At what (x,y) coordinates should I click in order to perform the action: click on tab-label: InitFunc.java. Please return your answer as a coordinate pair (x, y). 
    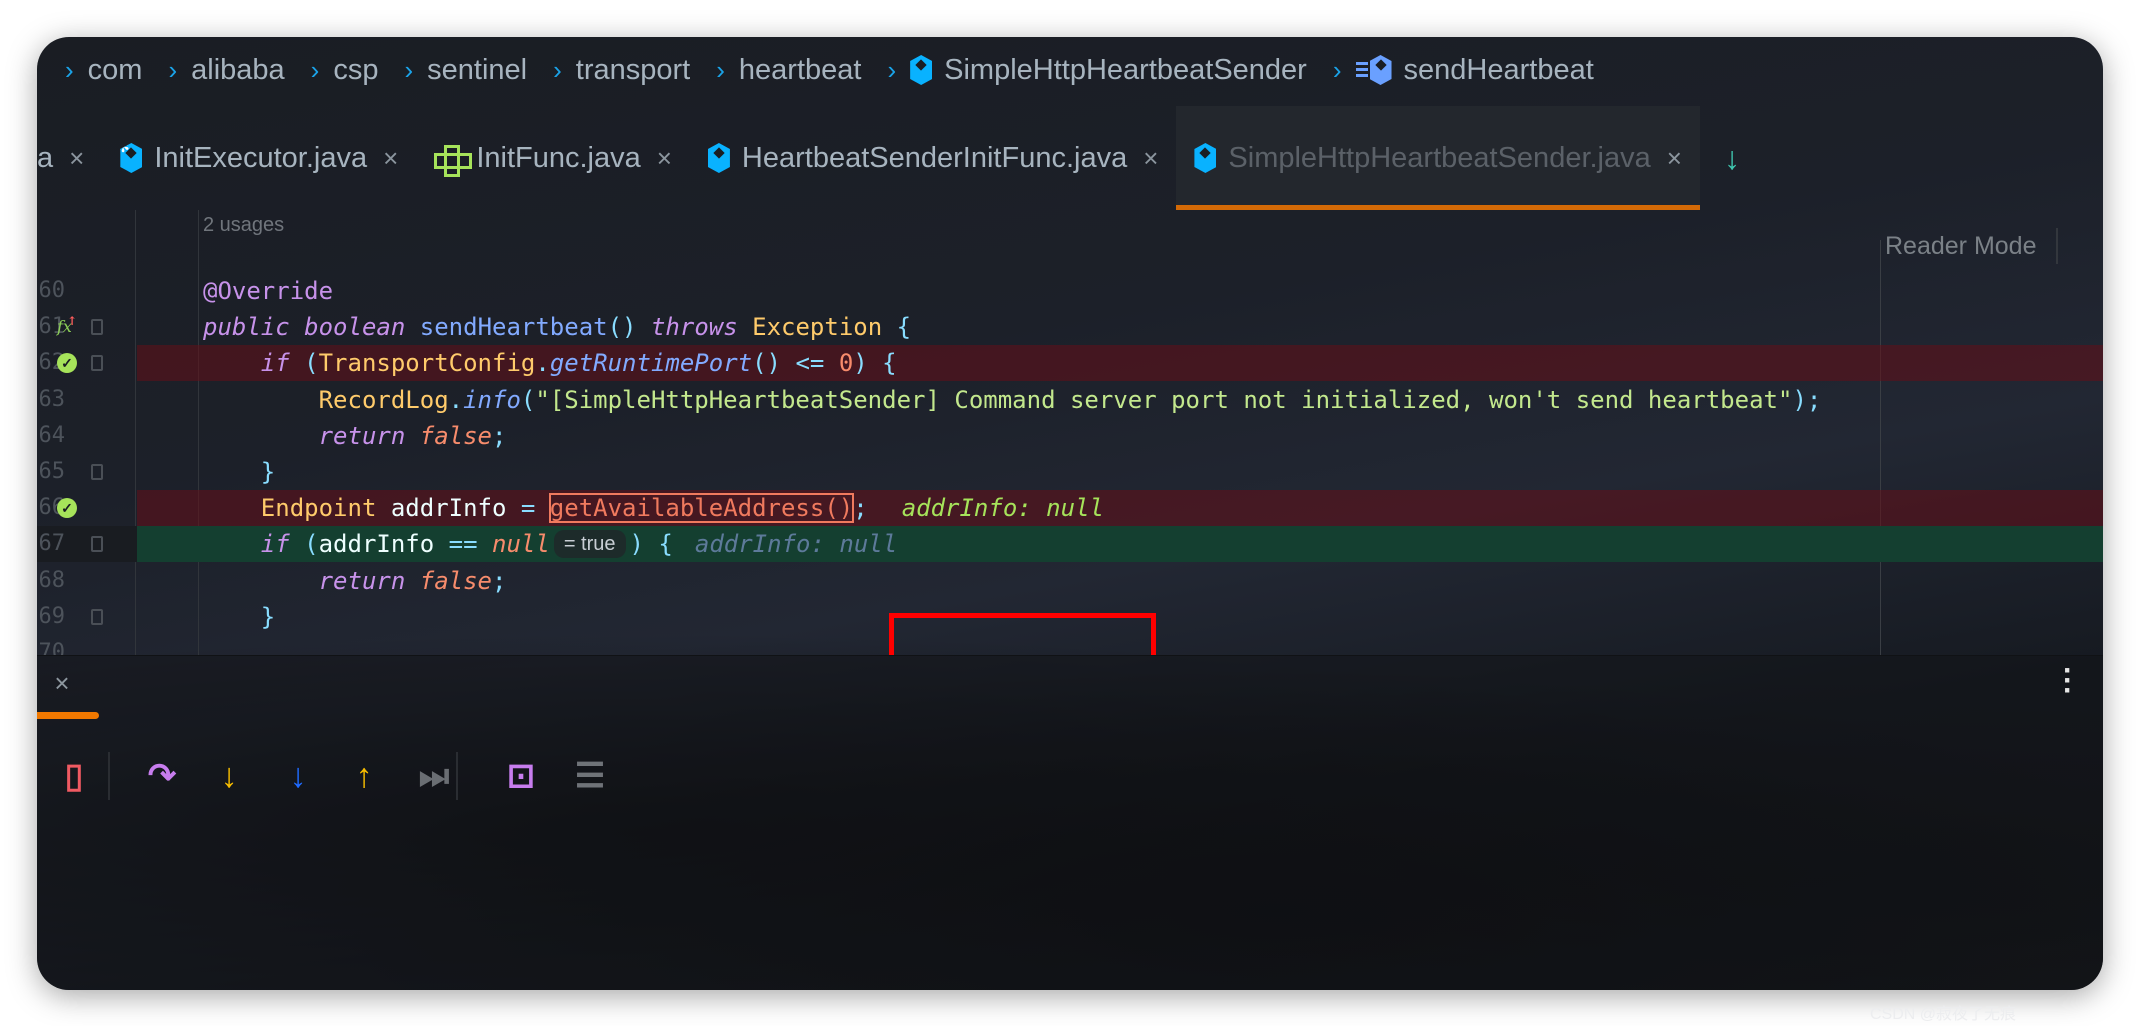
    Looking at the image, I should click on (558, 157).